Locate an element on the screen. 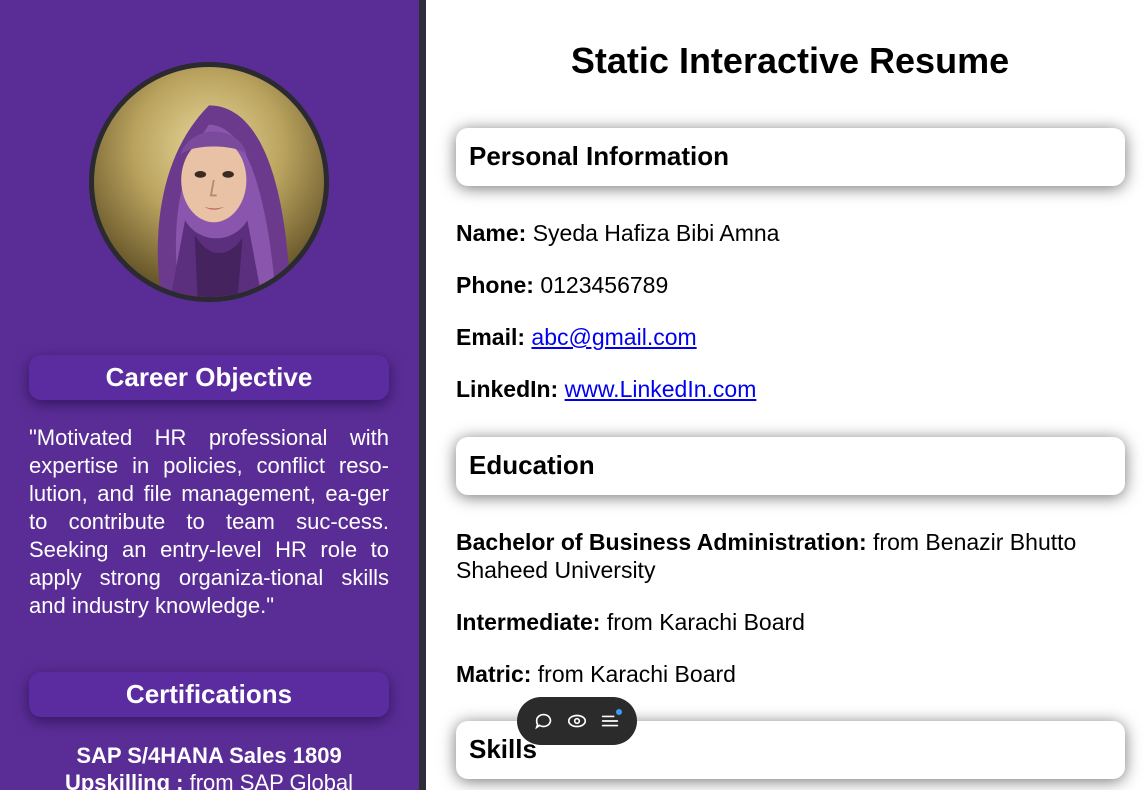 This screenshot has height=790, width=1148. phone-field: Phone: 0123456789 is located at coordinates (790, 285).